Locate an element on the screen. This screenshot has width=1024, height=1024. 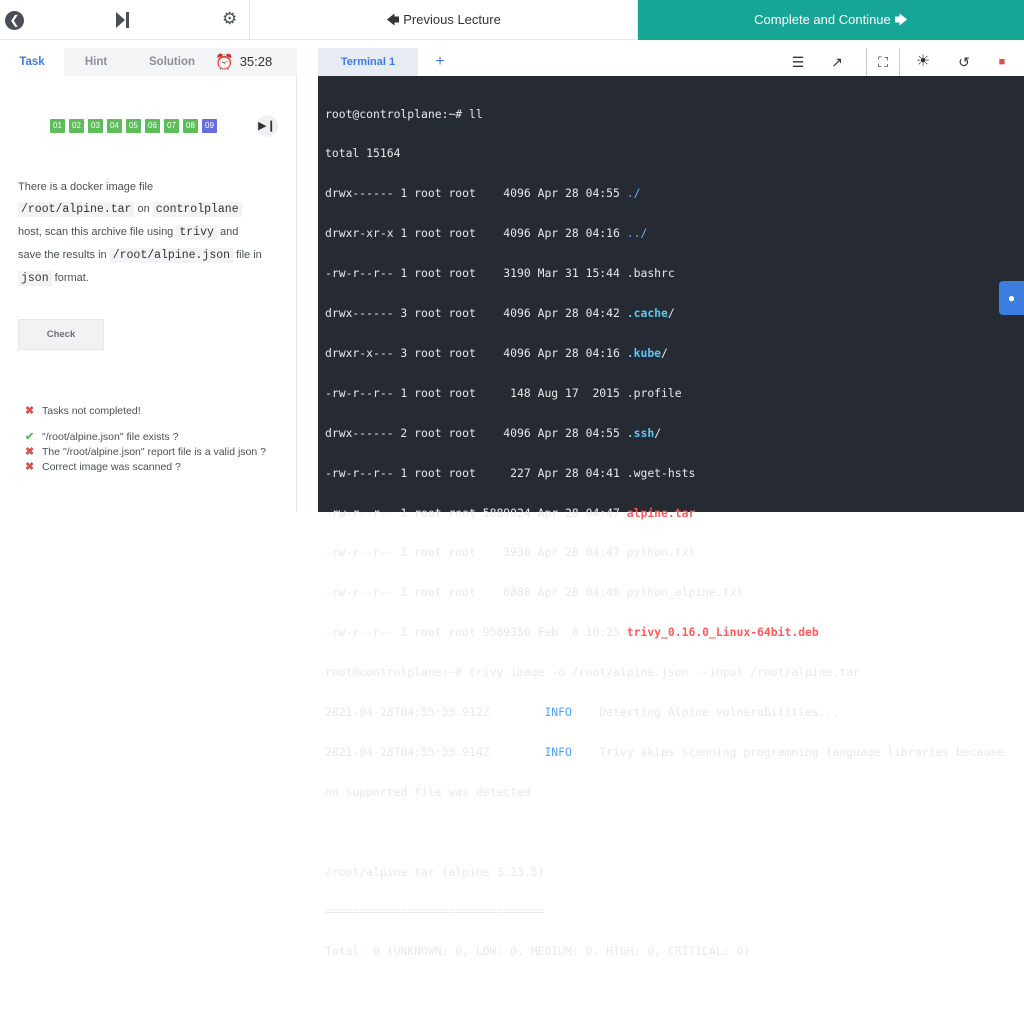
question-number: 01 is located at coordinates (57, 126).